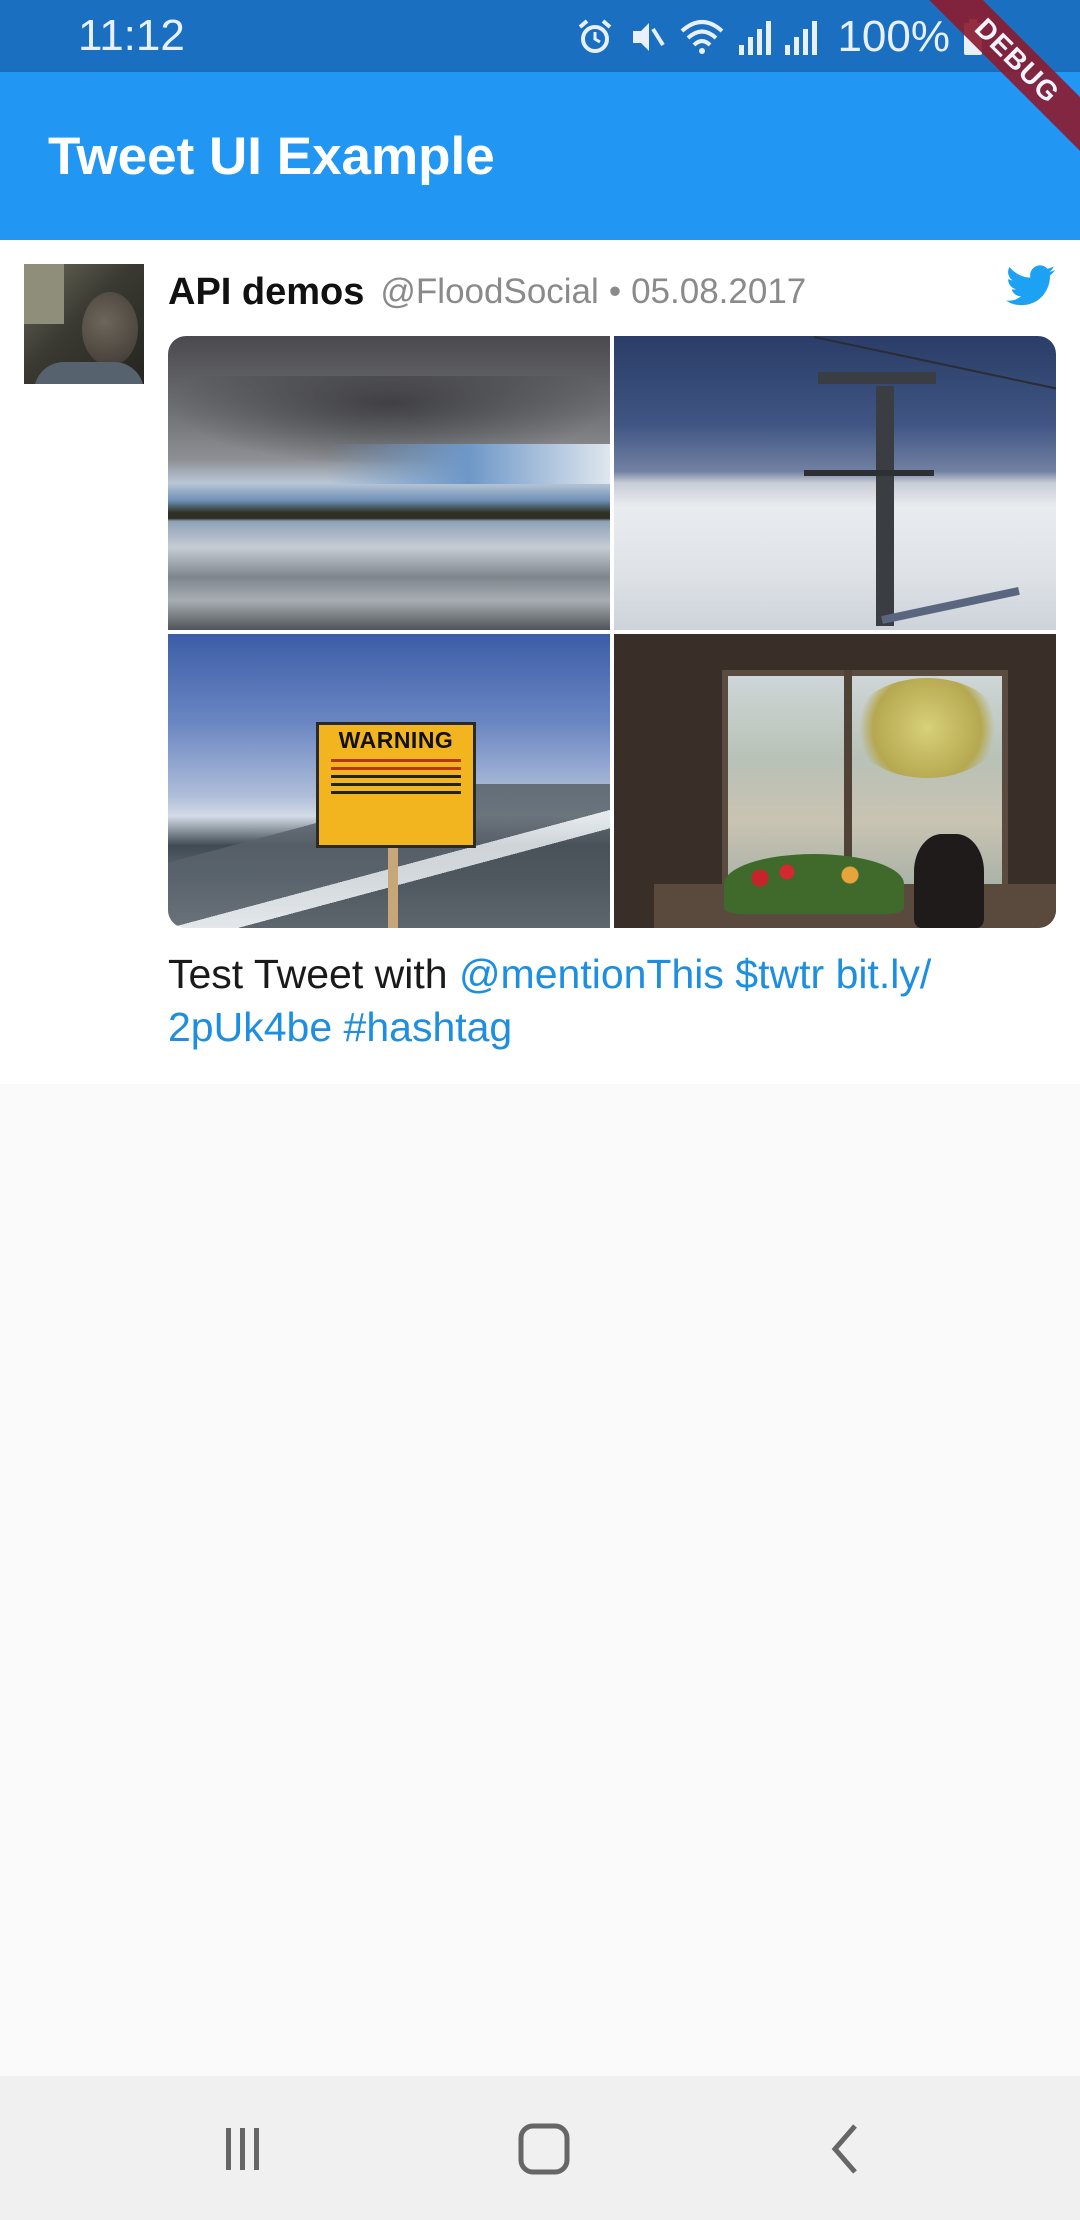  Describe the element at coordinates (649, 37) in the screenshot. I see `mute-icon` at that location.